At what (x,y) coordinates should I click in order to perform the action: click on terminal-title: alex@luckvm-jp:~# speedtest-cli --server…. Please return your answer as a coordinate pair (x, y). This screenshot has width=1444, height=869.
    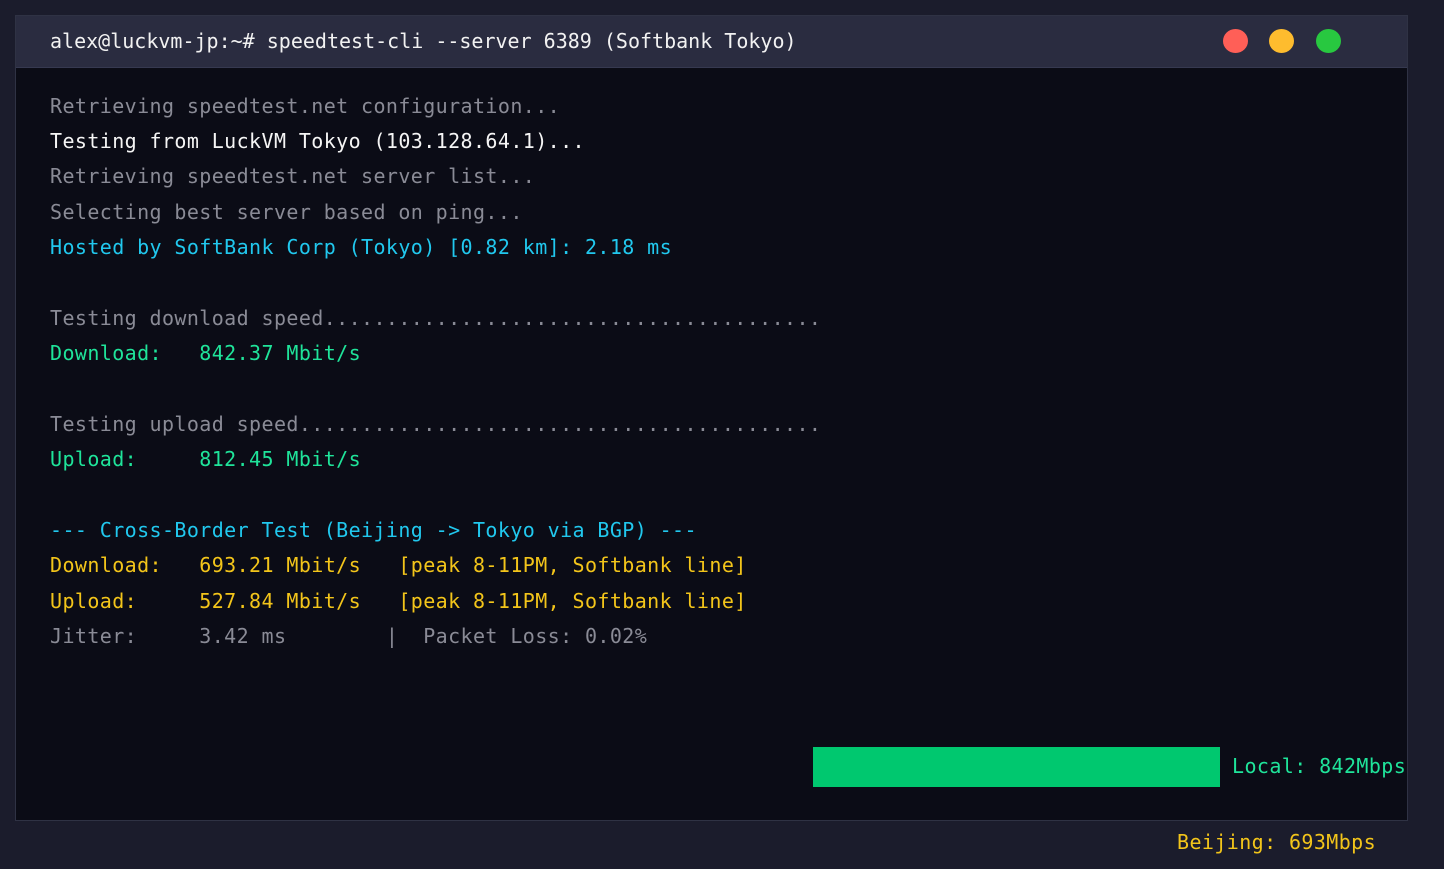
    Looking at the image, I should click on (423, 41).